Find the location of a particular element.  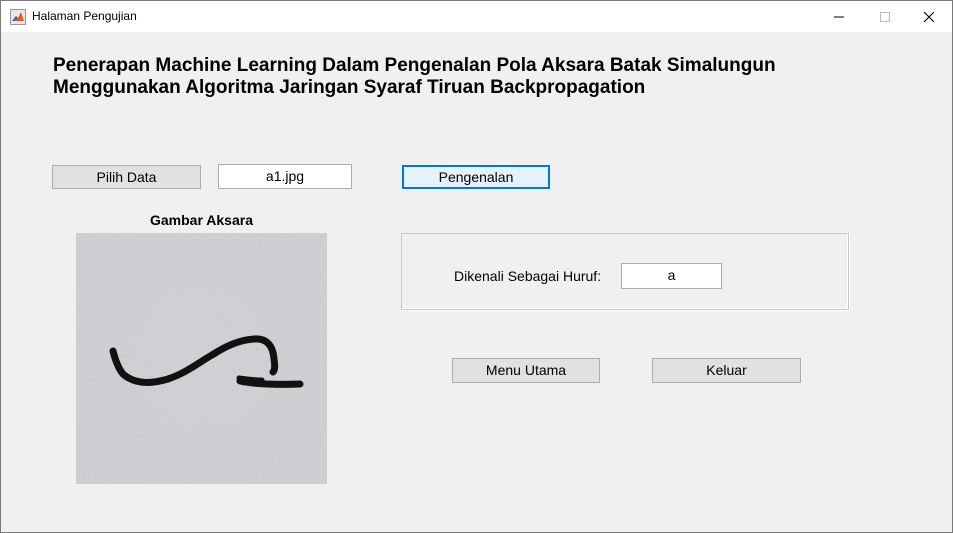

window-title: Halaman Pengujian is located at coordinates (84, 16).